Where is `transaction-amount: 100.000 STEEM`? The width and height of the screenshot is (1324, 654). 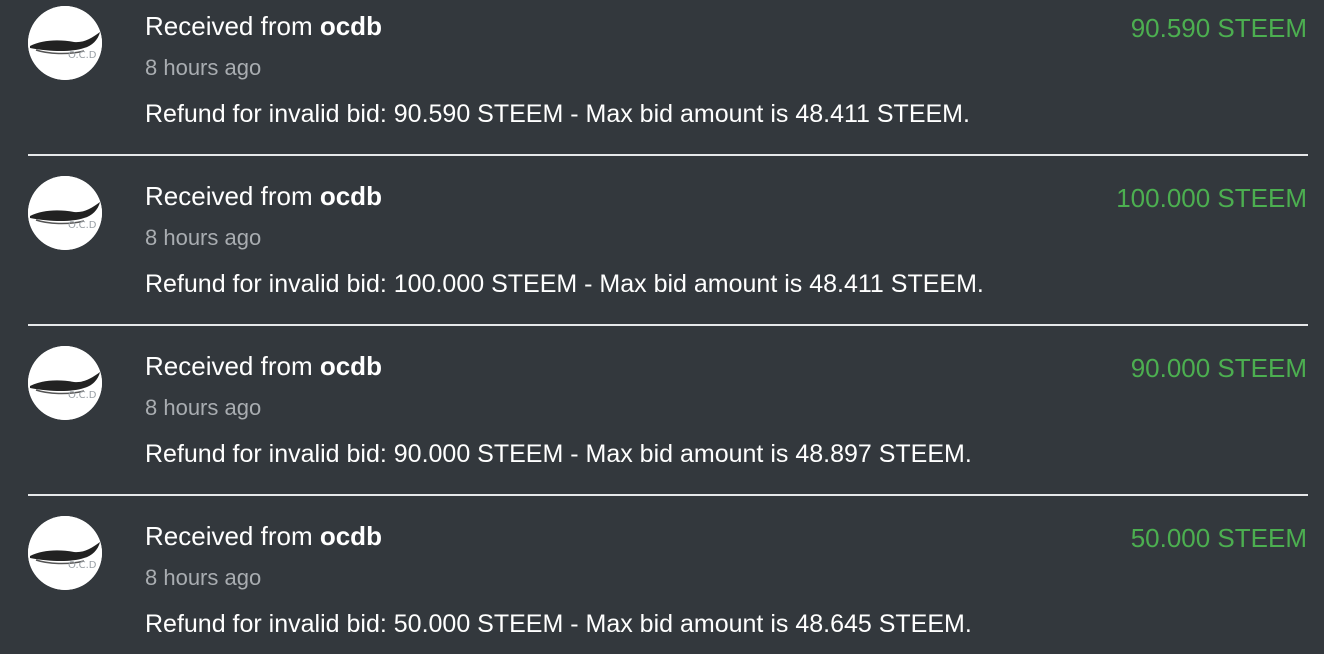
transaction-amount: 100.000 STEEM is located at coordinates (1211, 198).